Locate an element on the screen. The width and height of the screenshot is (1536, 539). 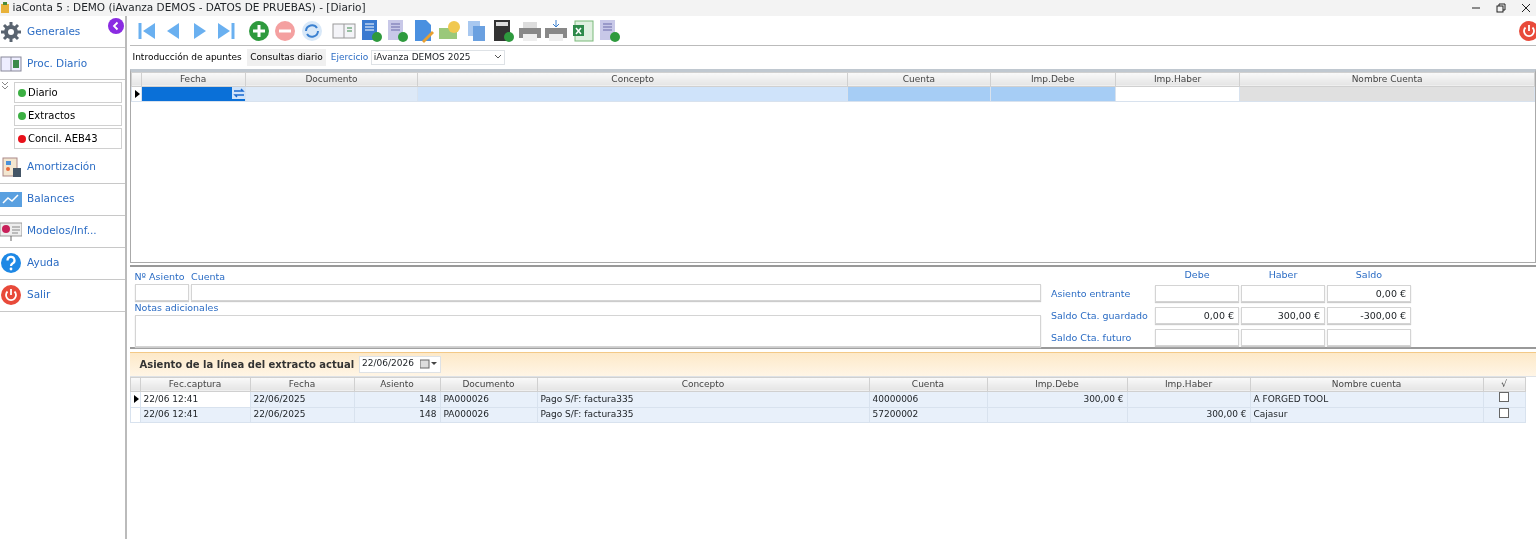
printer-icon is located at coordinates (556, 30).